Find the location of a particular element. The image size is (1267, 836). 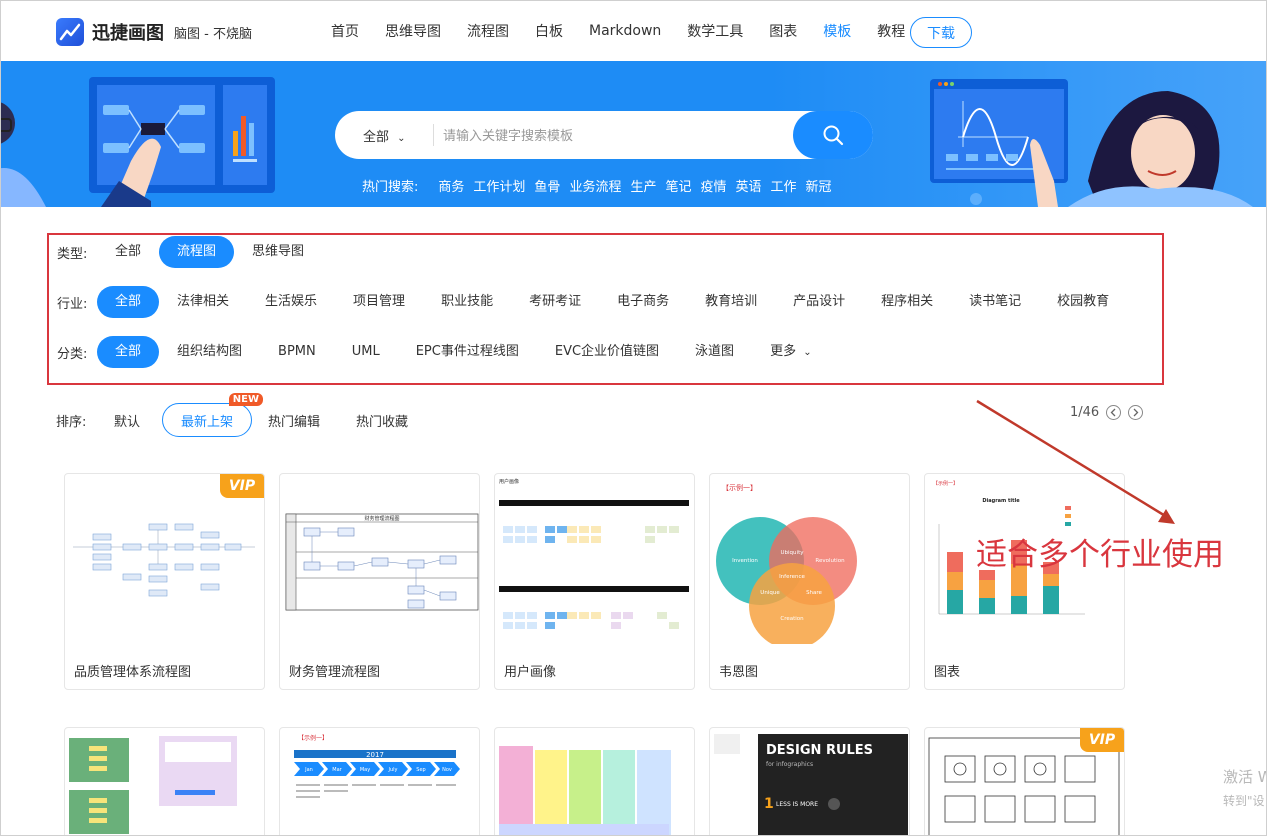

template-card: 财务管理流程图 财务管理流程图 is located at coordinates (379, 581).